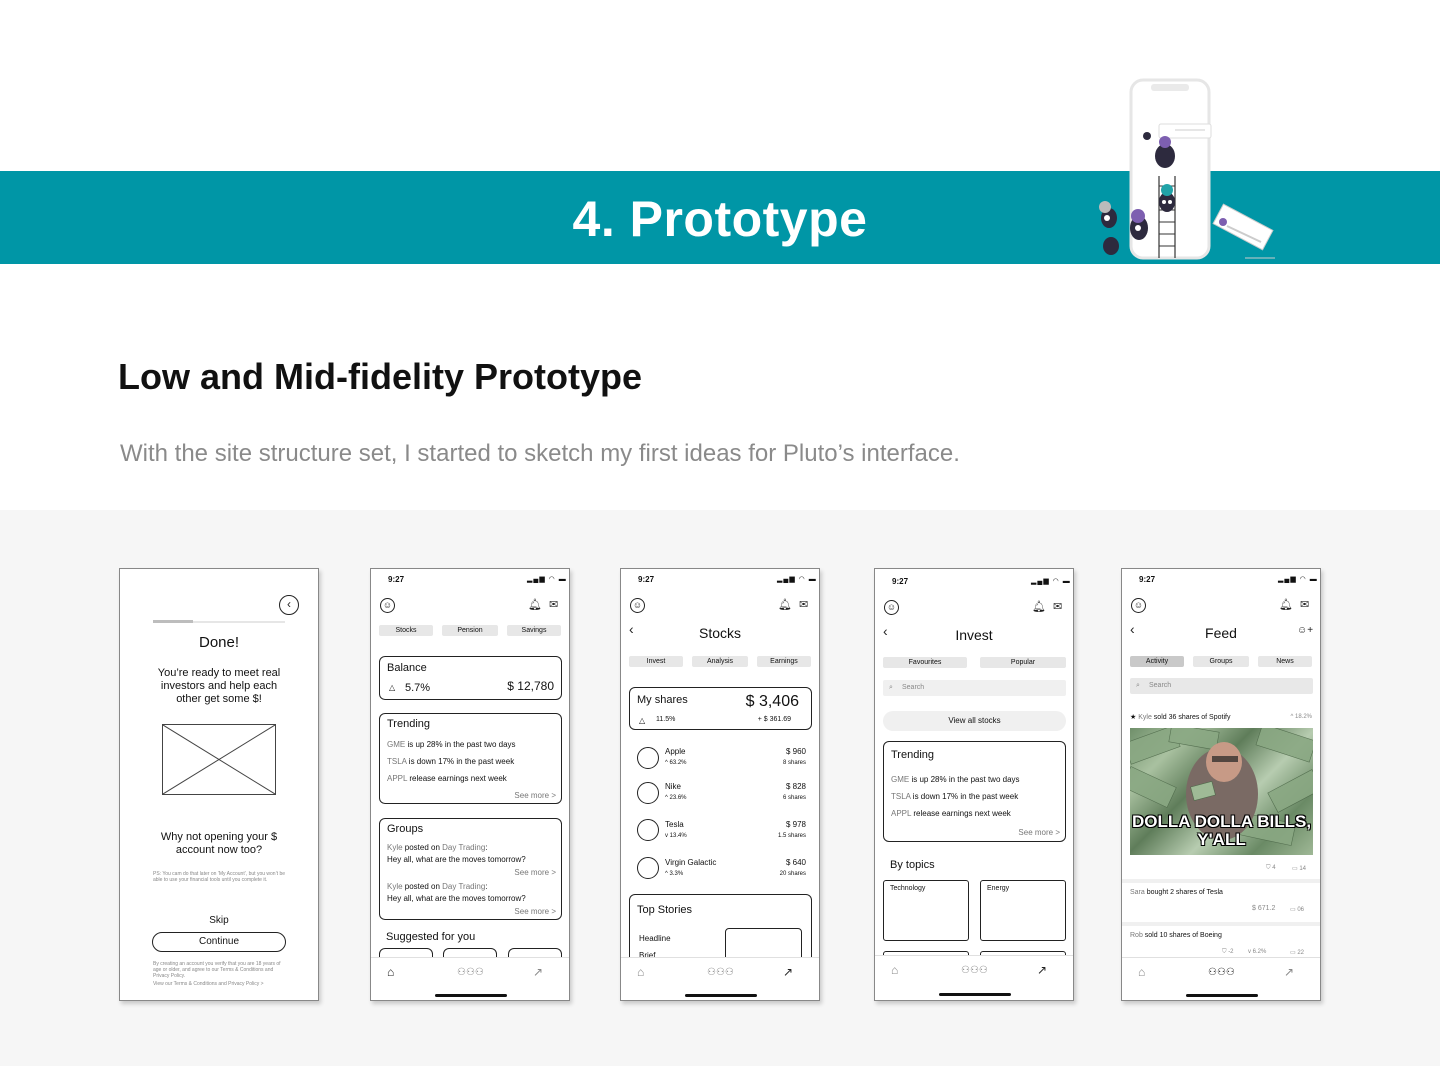 The height and width of the screenshot is (1066, 1440). Describe the element at coordinates (1221, 661) in the screenshot. I see `tab-groups: Groups` at that location.